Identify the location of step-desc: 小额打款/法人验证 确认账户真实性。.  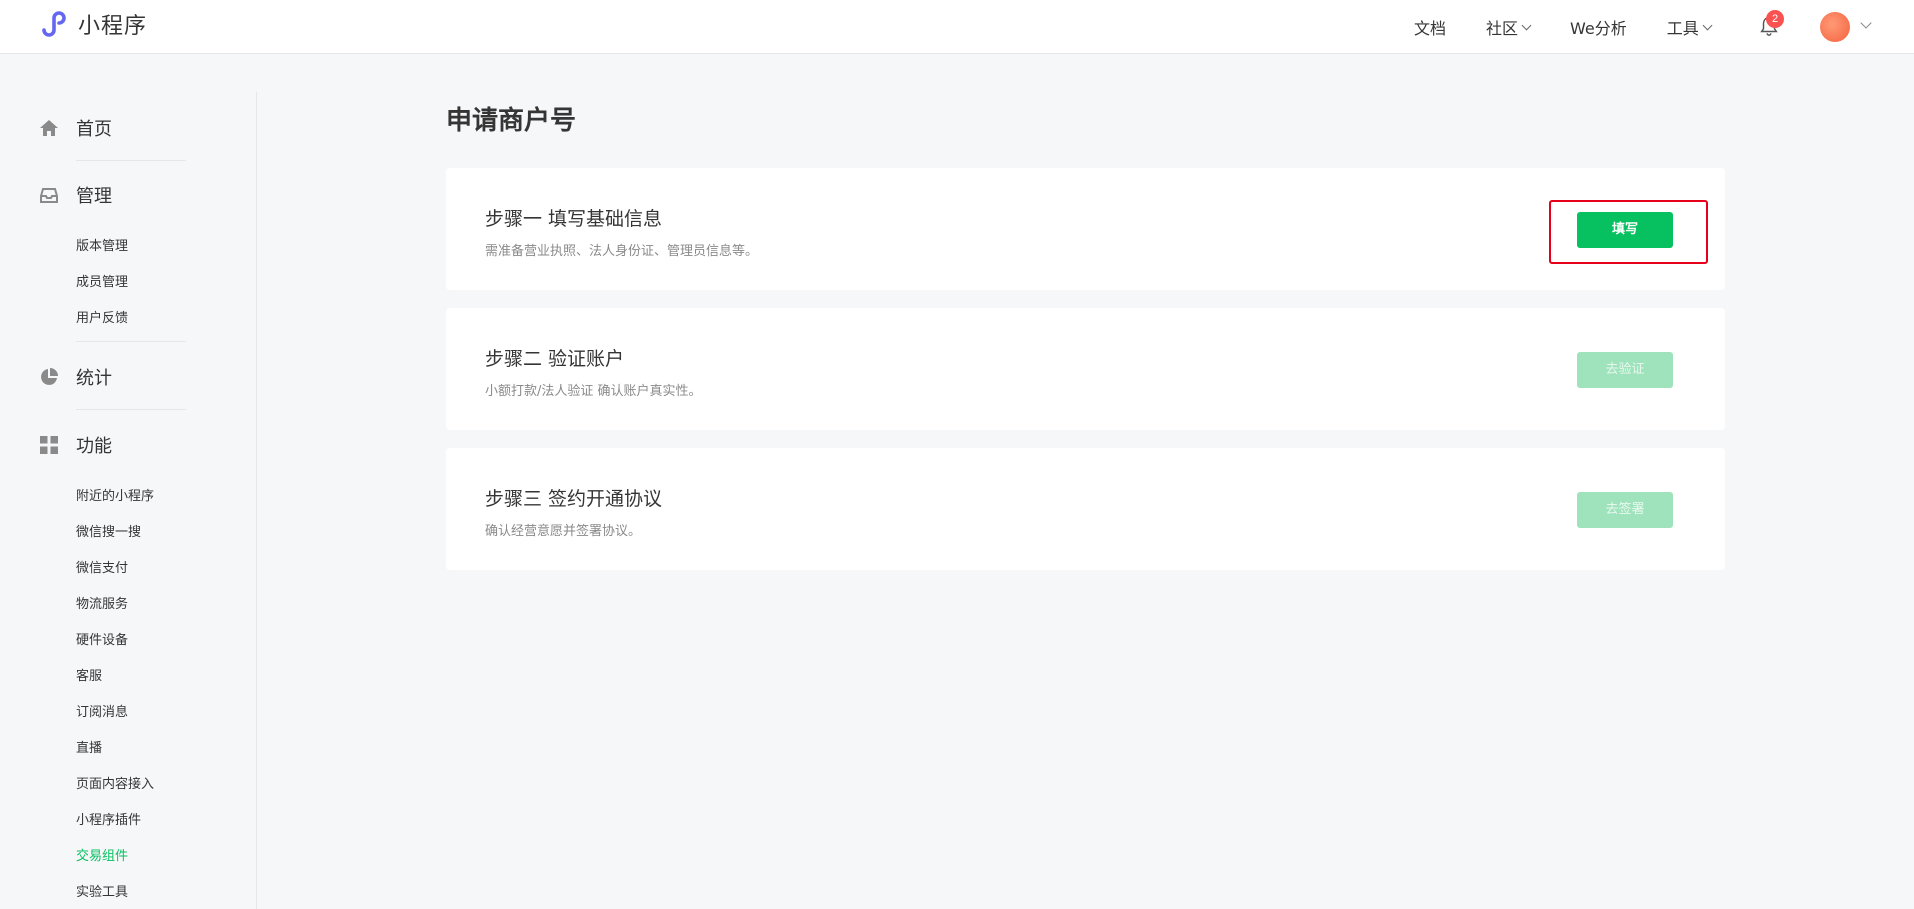
(593, 391).